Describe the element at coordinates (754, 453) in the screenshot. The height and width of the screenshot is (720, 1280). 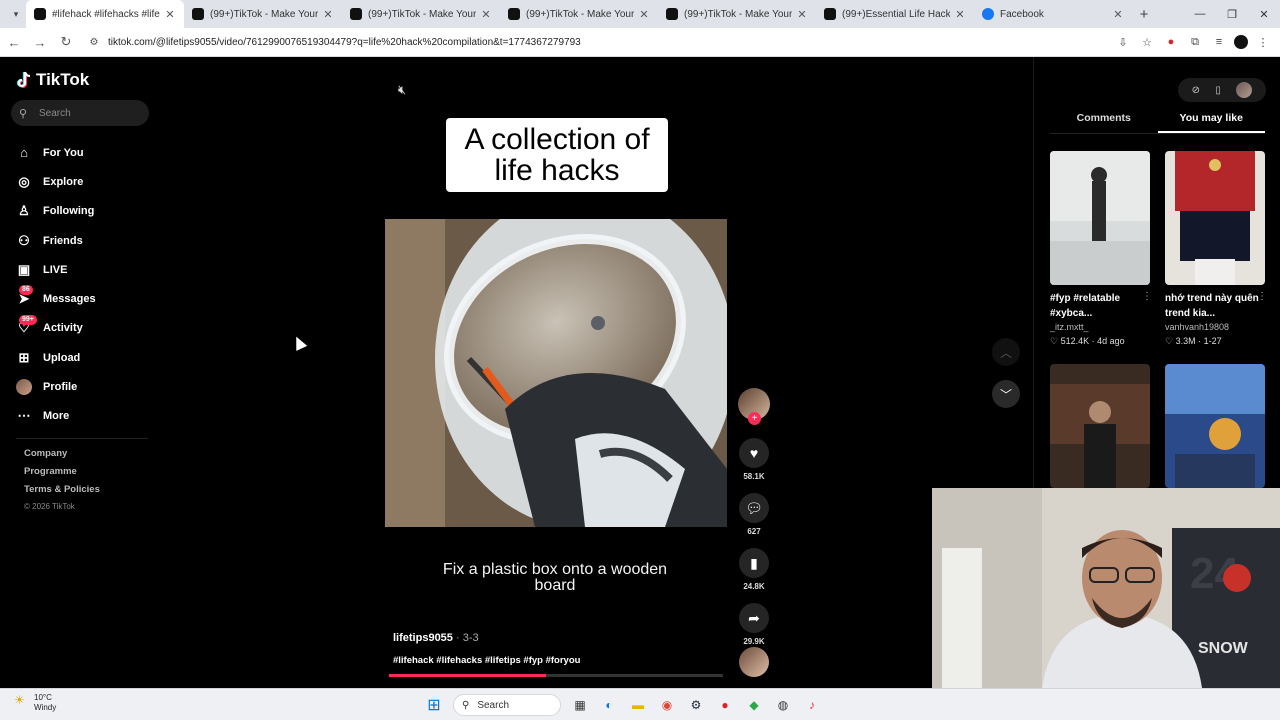
I see `heart-icon: ♥` at that location.